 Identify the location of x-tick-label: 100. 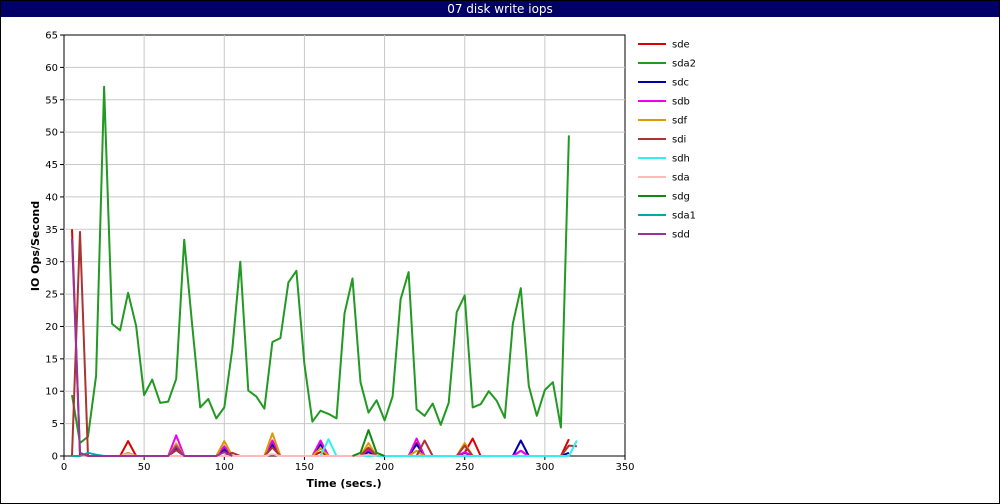
(224, 467).